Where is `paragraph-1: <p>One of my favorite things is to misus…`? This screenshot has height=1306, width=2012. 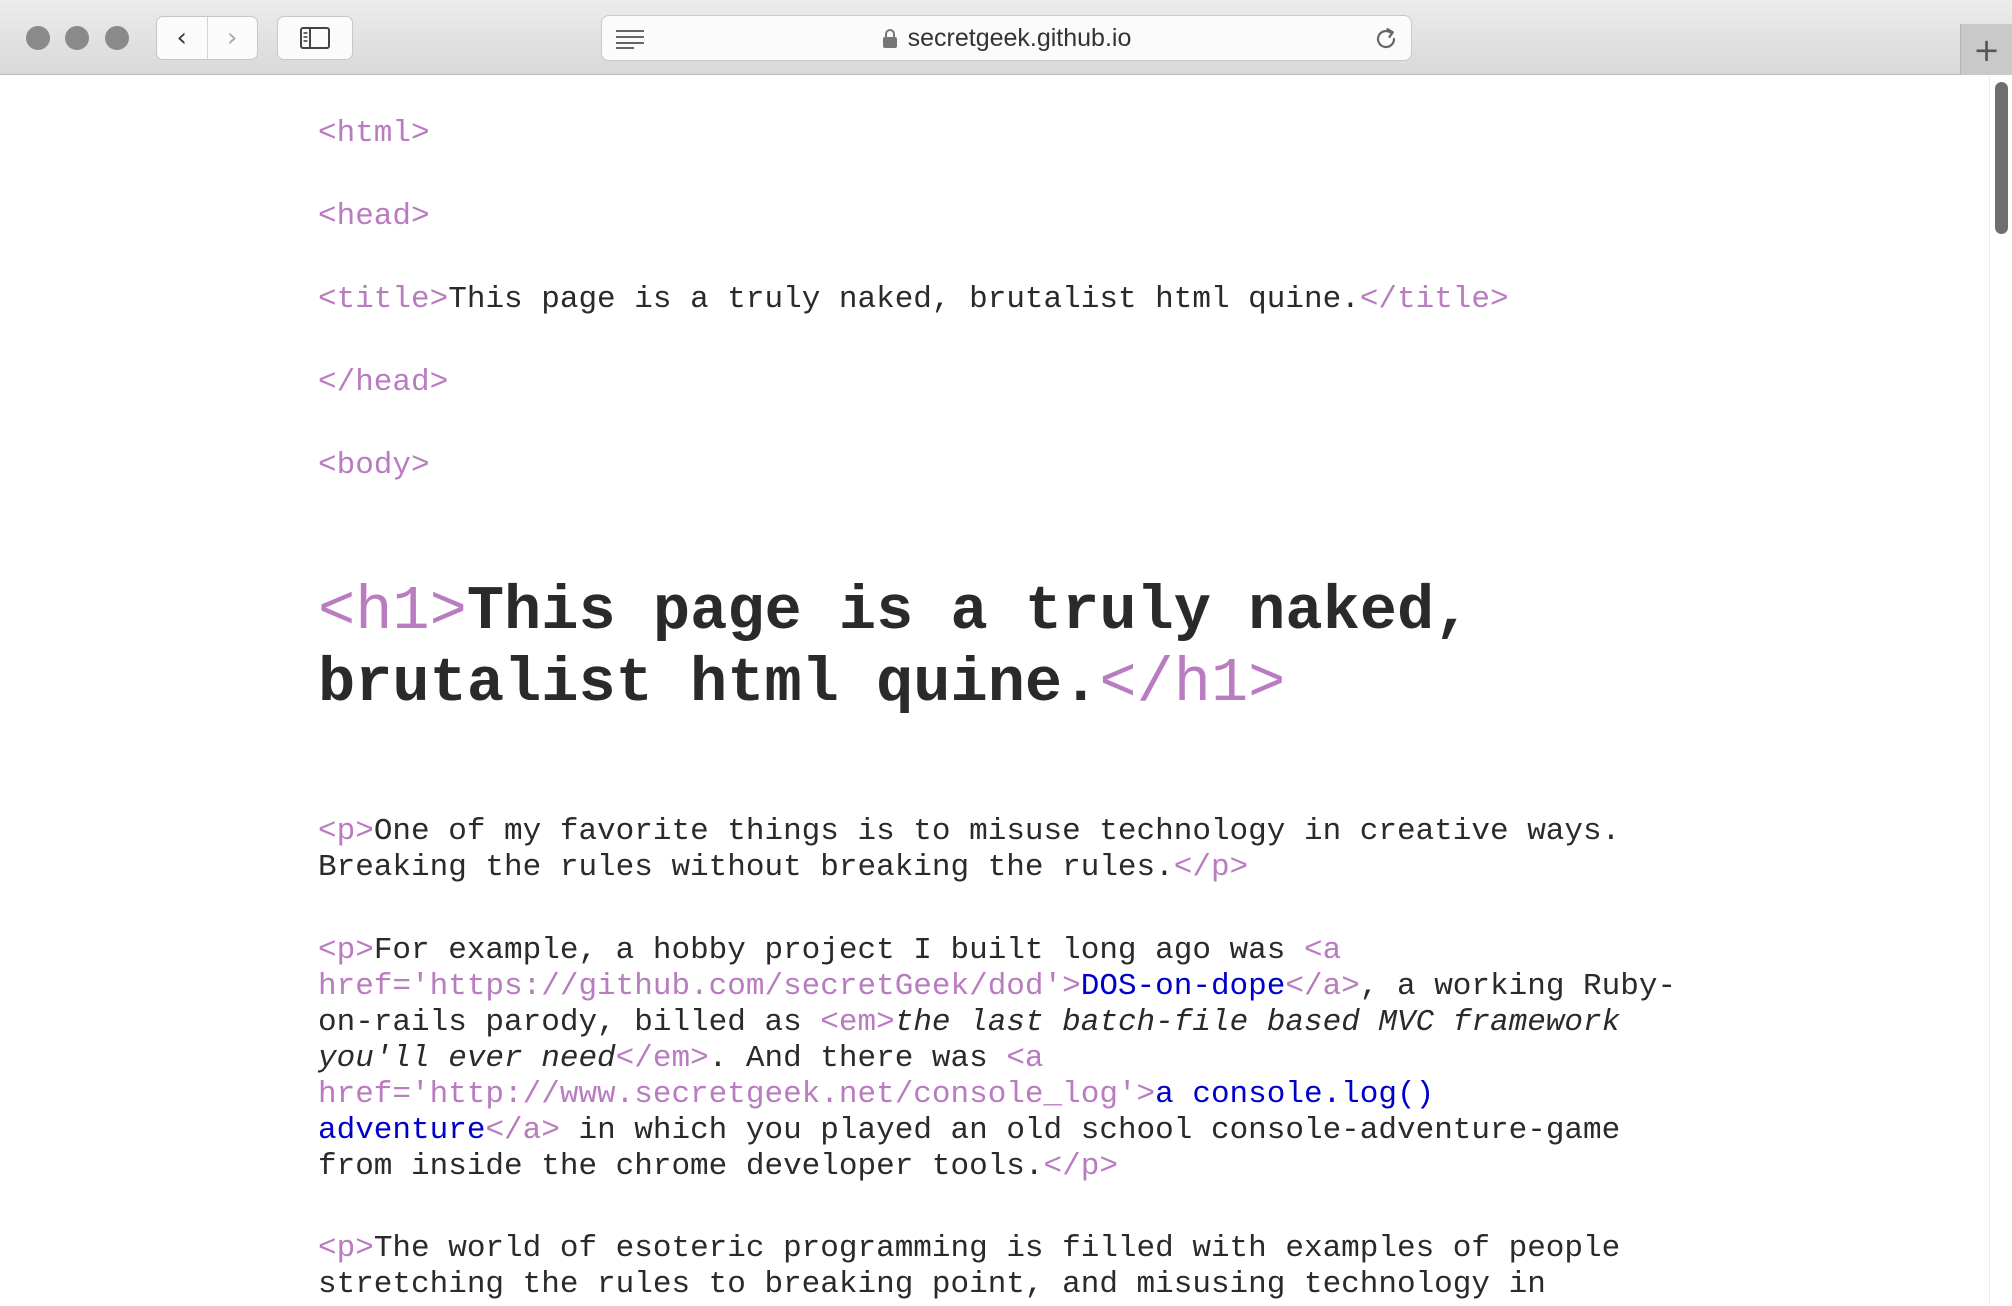
paragraph-1: <p>One of my favorite things is to misus… is located at coordinates (1003, 850).